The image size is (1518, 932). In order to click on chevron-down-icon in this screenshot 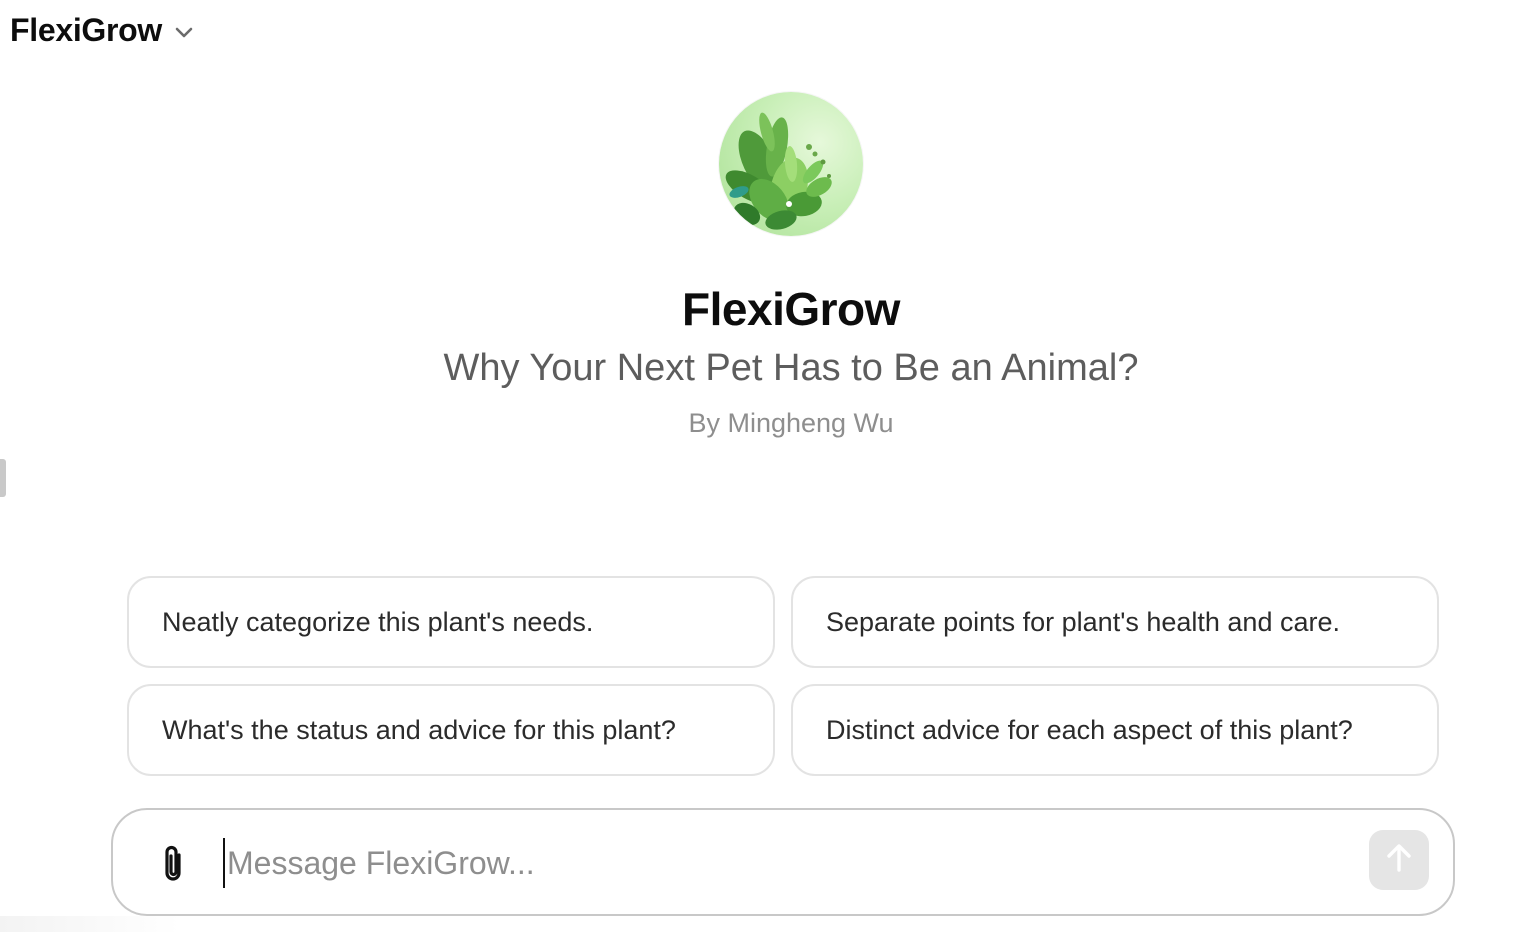, I will do `click(184, 33)`.